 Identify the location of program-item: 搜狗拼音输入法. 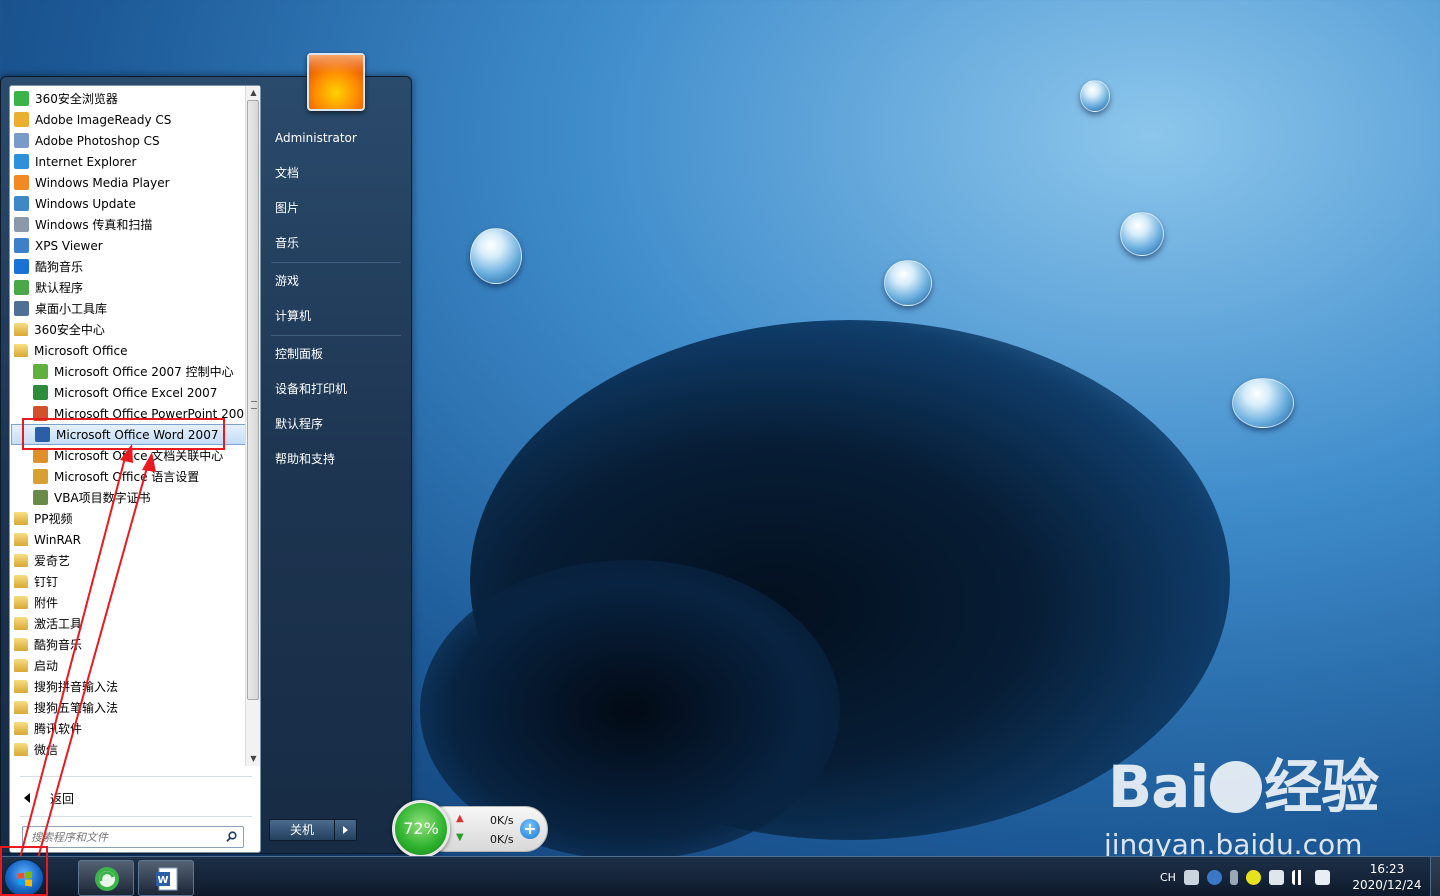
(128, 686).